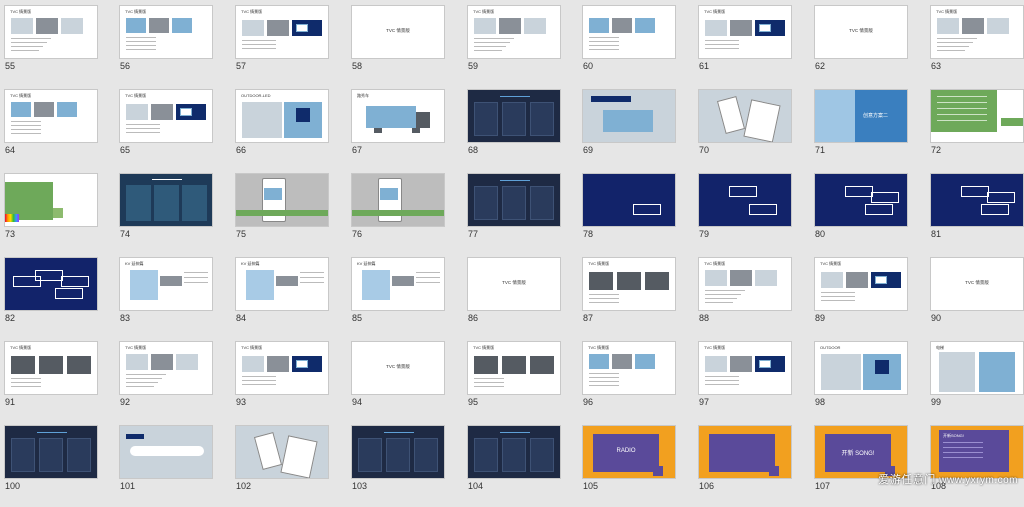 Image resolution: width=1024 pixels, height=507 pixels. I want to click on slide-88: TVC 情景版 88, so click(754, 297).